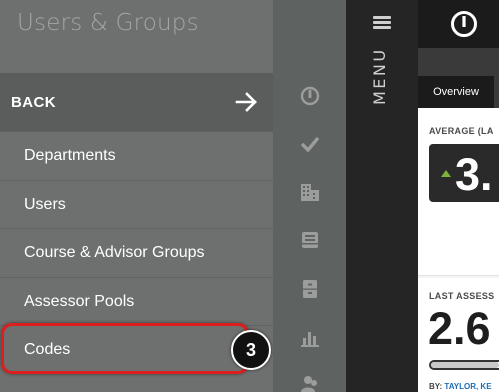 This screenshot has width=499, height=392. I want to click on average-card-label: AVERAGE (LA, so click(461, 131).